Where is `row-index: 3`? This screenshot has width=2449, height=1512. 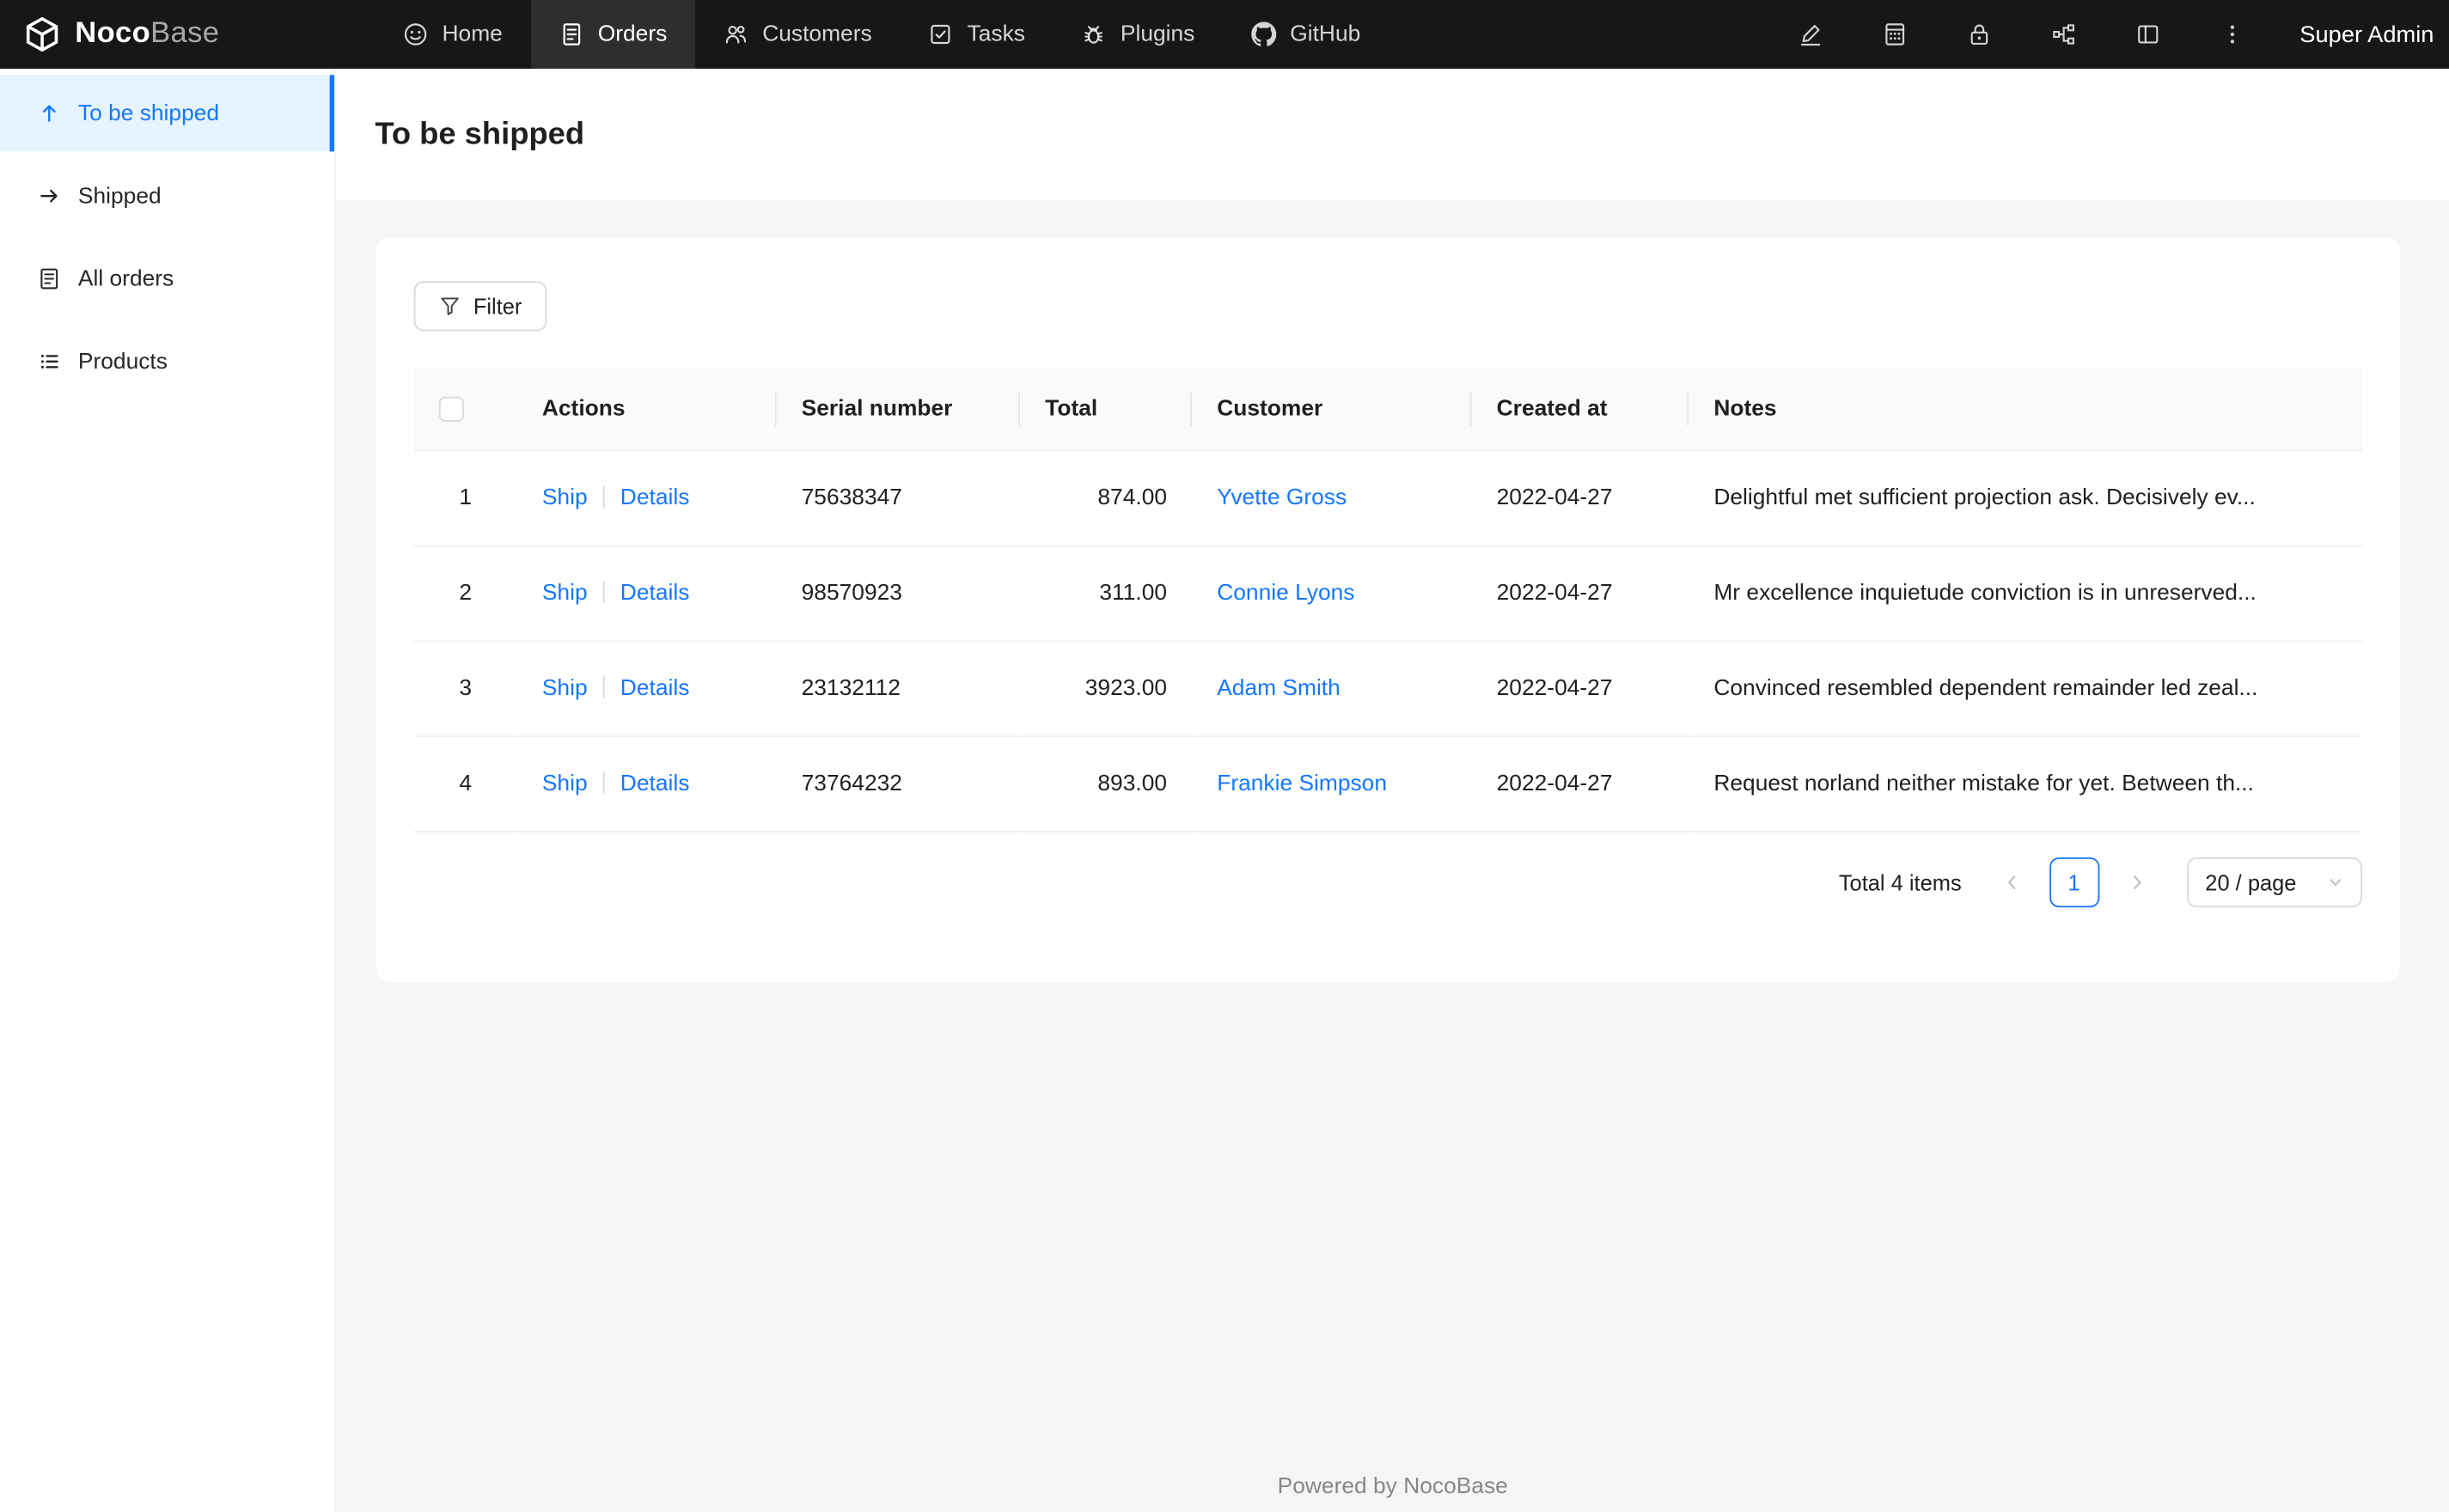 row-index: 3 is located at coordinates (465, 688).